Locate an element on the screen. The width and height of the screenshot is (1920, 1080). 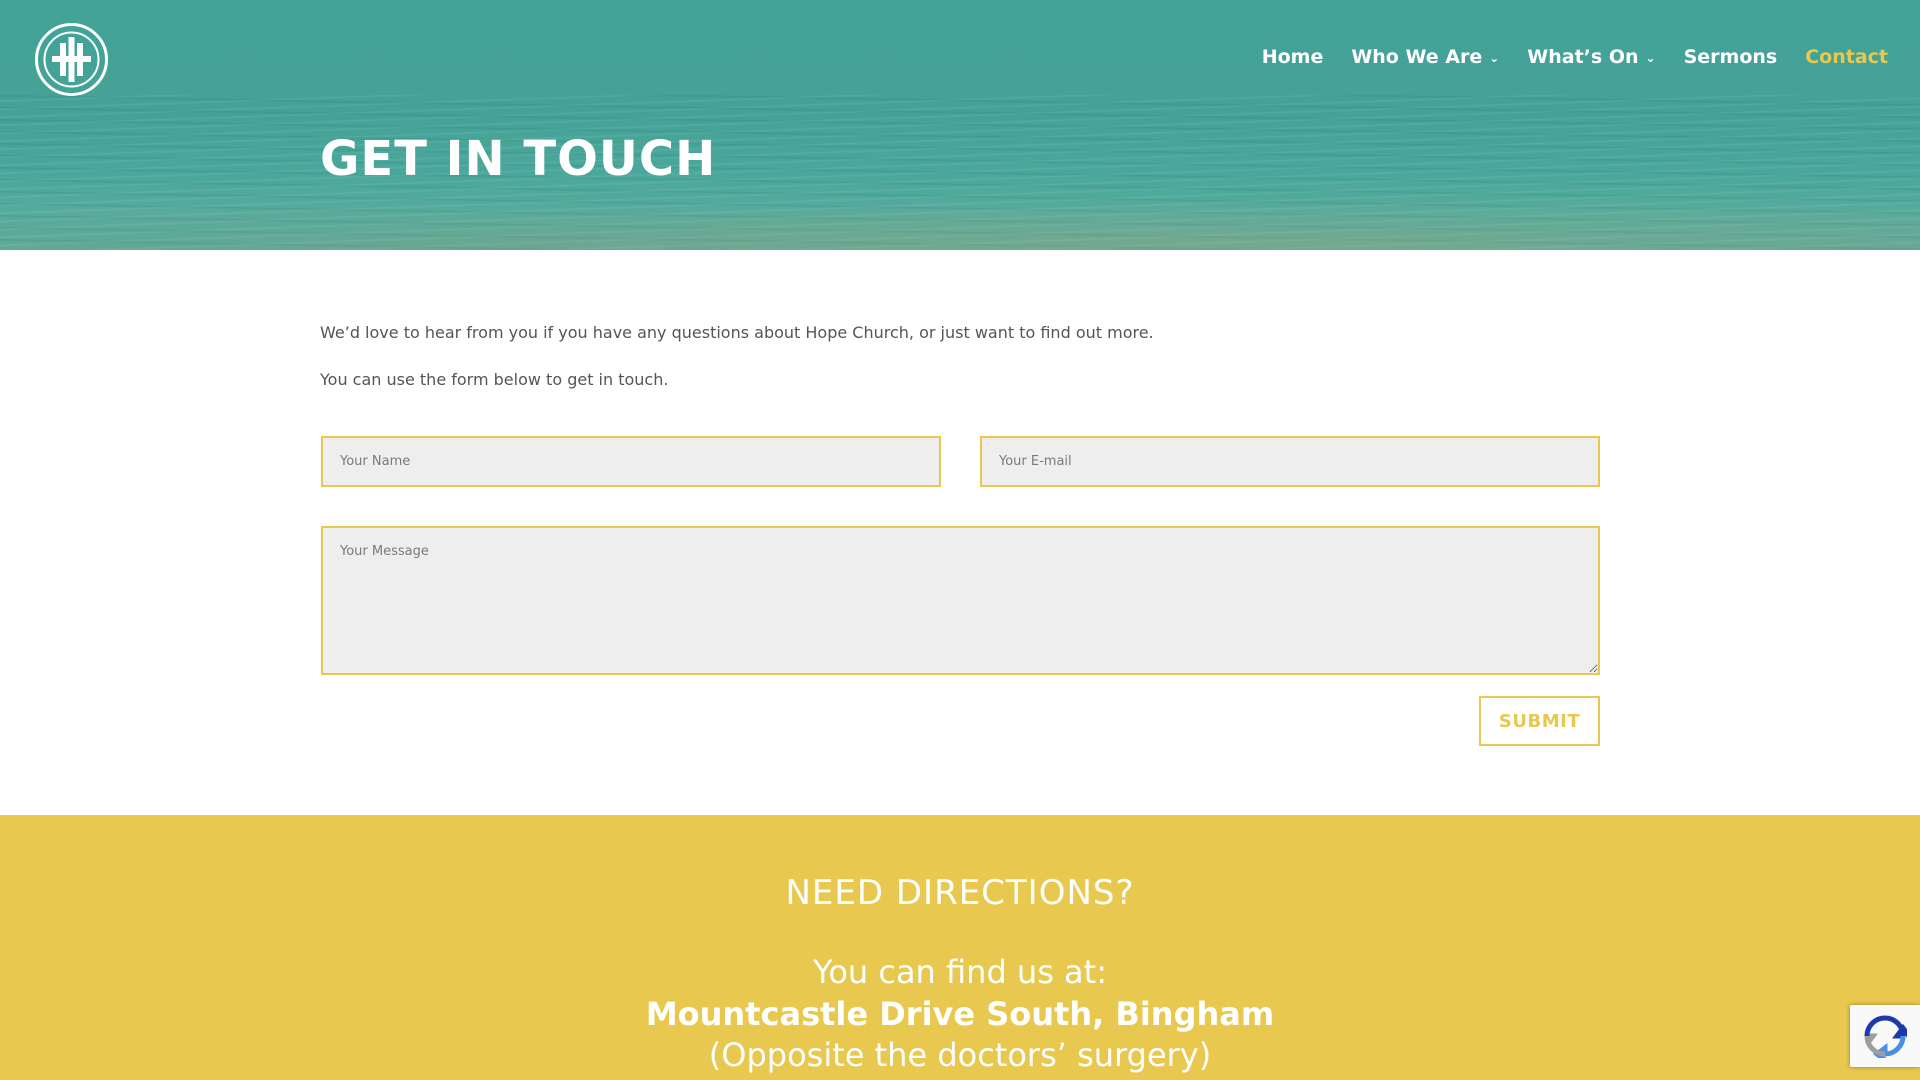
directions-intro: You can find us at: is located at coordinates (960, 972).